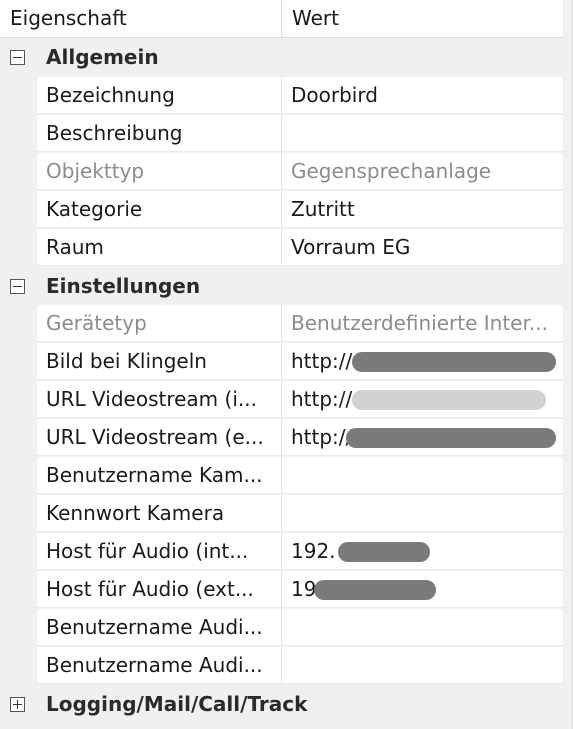  Describe the element at coordinates (114, 133) in the screenshot. I see `property-name: Beschreibung` at that location.